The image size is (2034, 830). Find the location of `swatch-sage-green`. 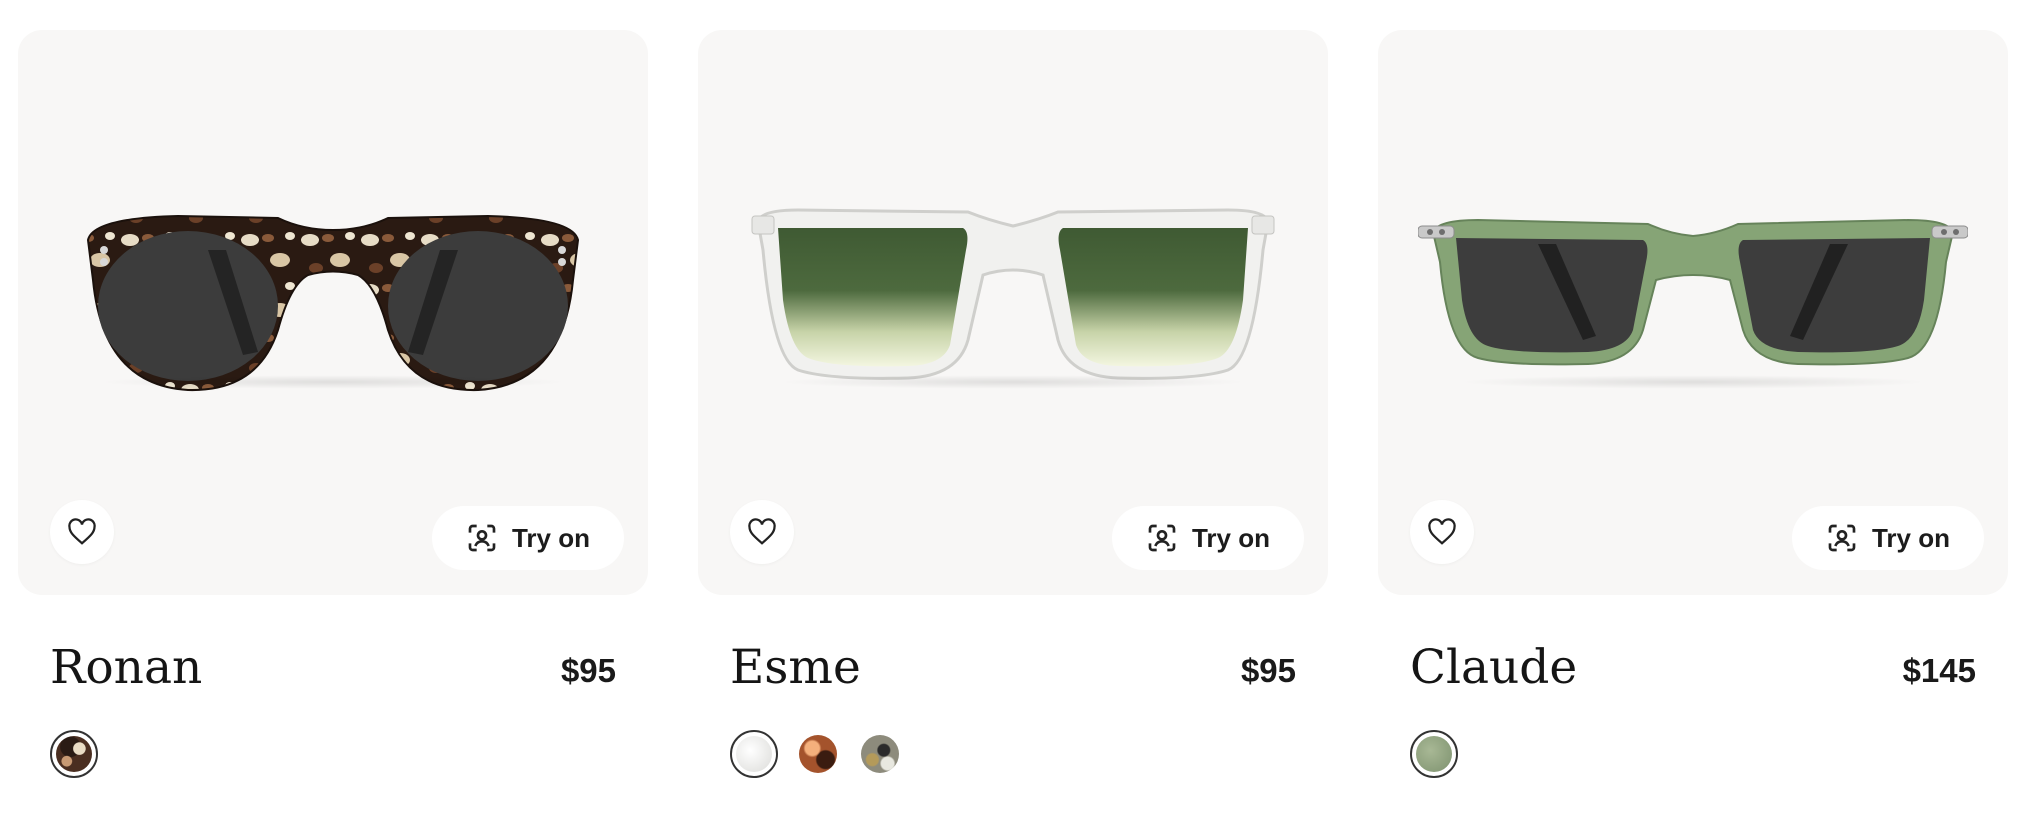

swatch-sage-green is located at coordinates (1434, 754).